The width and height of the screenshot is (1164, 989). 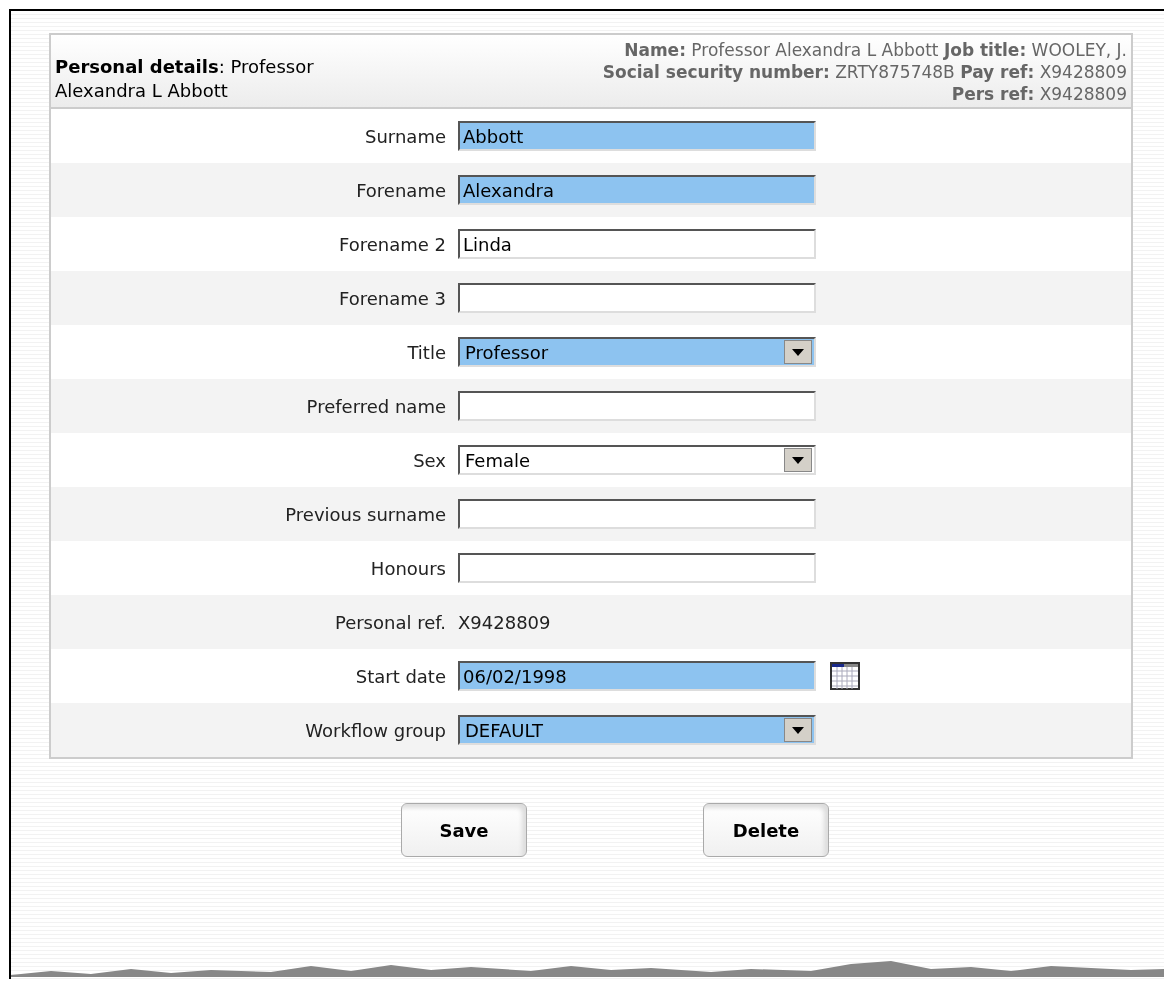 I want to click on field-label: Workflow group, so click(x=375, y=730).